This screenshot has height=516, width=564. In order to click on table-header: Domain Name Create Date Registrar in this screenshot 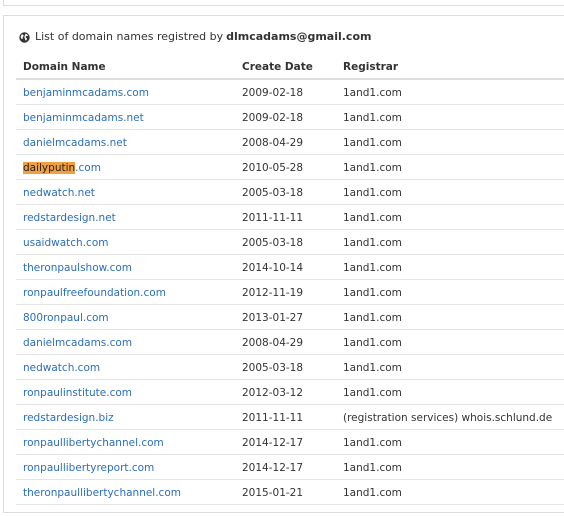, I will do `click(290, 67)`.